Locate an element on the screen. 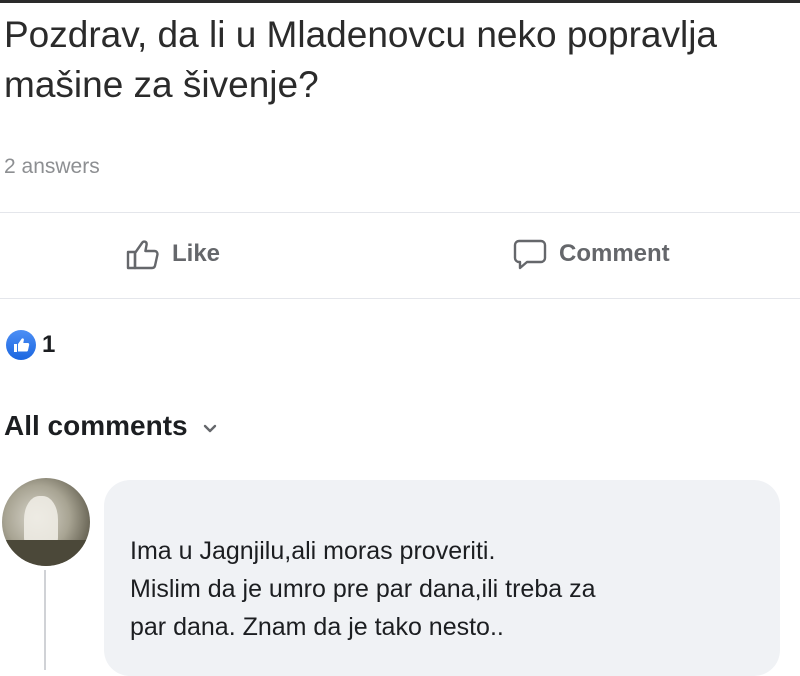 The height and width of the screenshot is (676, 800). comment-button: Comment is located at coordinates (591, 254).